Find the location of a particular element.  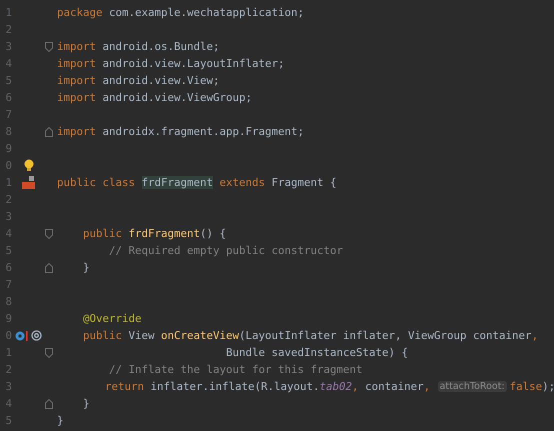

code-line: import androidx.fragment.app.Fragment; is located at coordinates (180, 131).